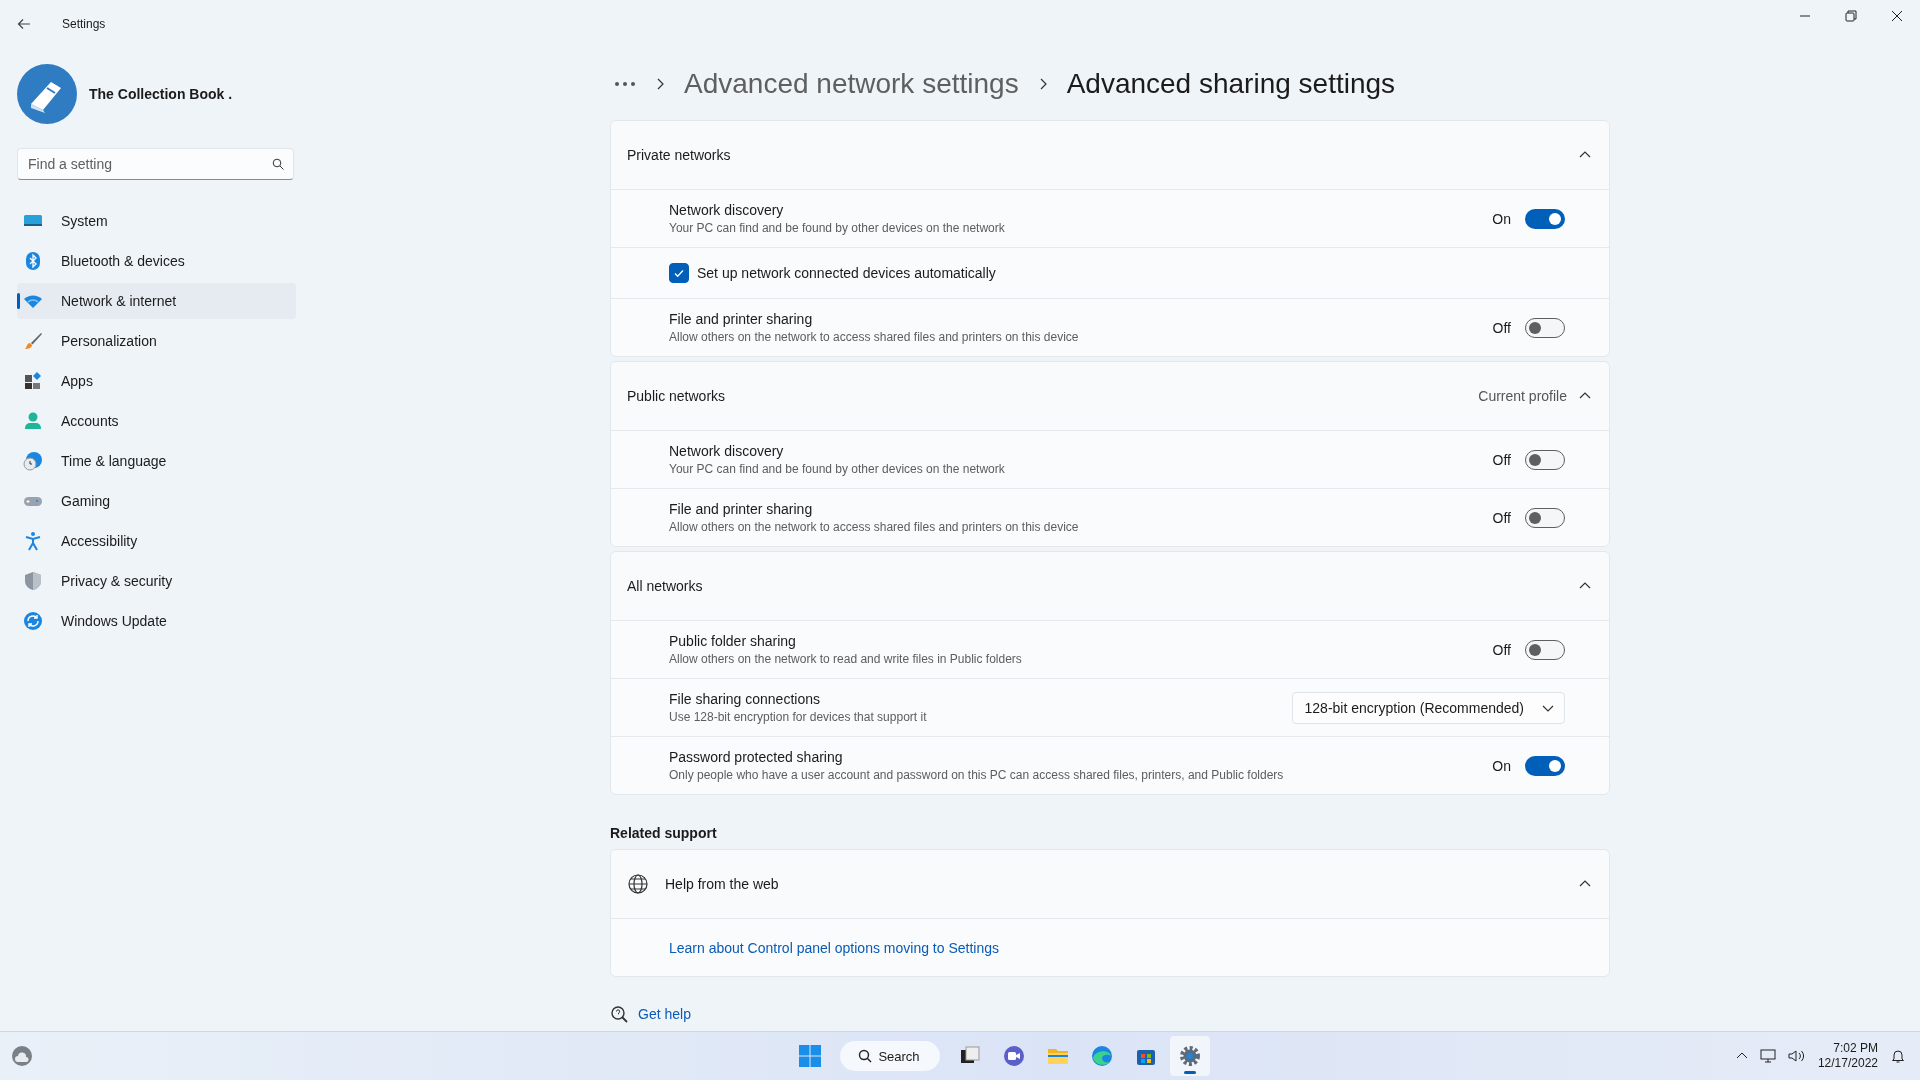  Describe the element at coordinates (664, 833) in the screenshot. I see `related-support-heading: Related support` at that location.